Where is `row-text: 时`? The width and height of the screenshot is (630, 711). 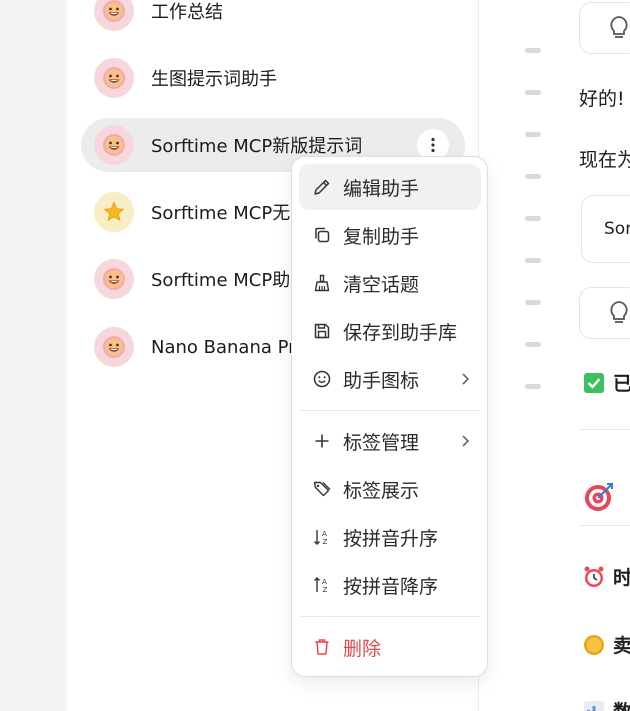
row-text: 时 is located at coordinates (621, 578).